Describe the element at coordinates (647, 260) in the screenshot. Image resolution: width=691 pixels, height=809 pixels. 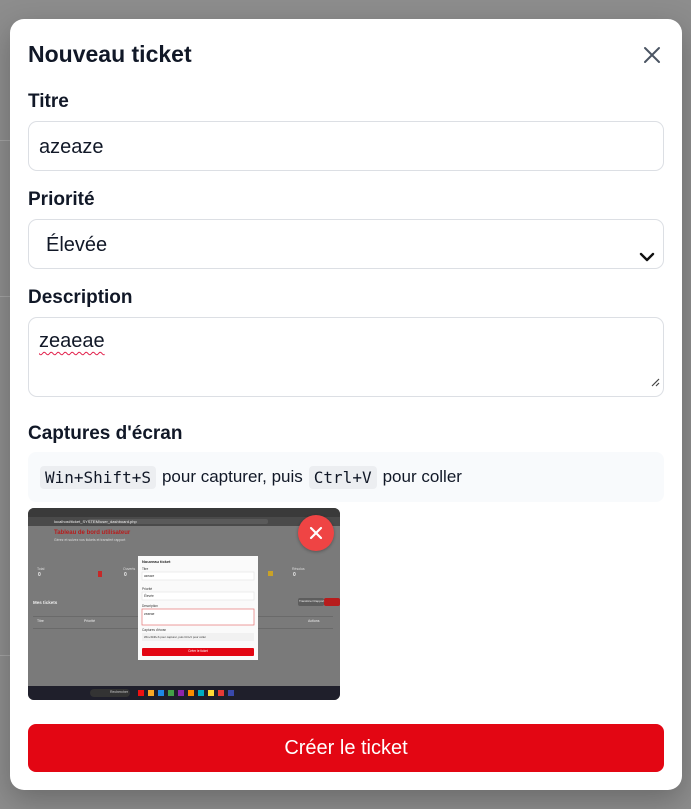
I see `chevron-down-icon` at that location.